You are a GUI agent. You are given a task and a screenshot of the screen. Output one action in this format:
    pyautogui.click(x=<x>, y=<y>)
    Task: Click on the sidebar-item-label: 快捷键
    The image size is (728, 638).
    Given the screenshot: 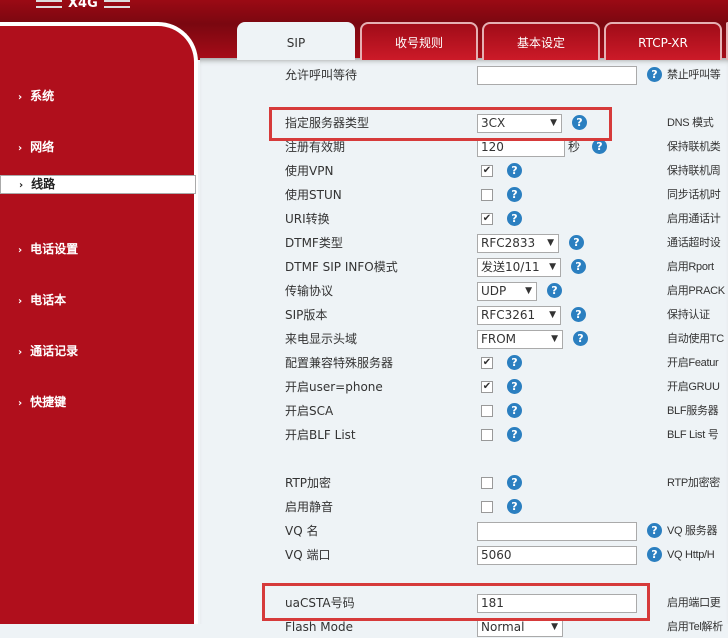 What is the action you would take?
    pyautogui.click(x=48, y=402)
    